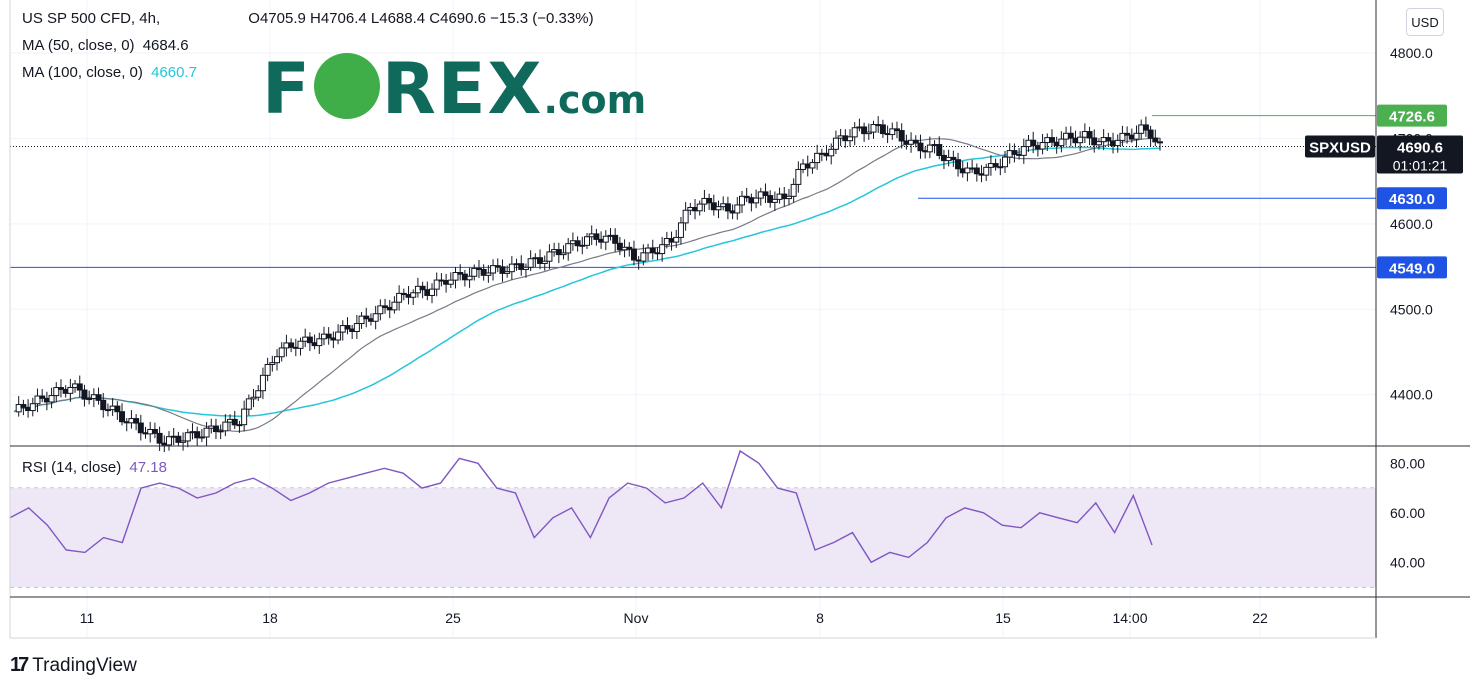 This screenshot has height=680, width=1484. What do you see at coordinates (636, 618) in the screenshot?
I see `x-tick-label: Nov` at bounding box center [636, 618].